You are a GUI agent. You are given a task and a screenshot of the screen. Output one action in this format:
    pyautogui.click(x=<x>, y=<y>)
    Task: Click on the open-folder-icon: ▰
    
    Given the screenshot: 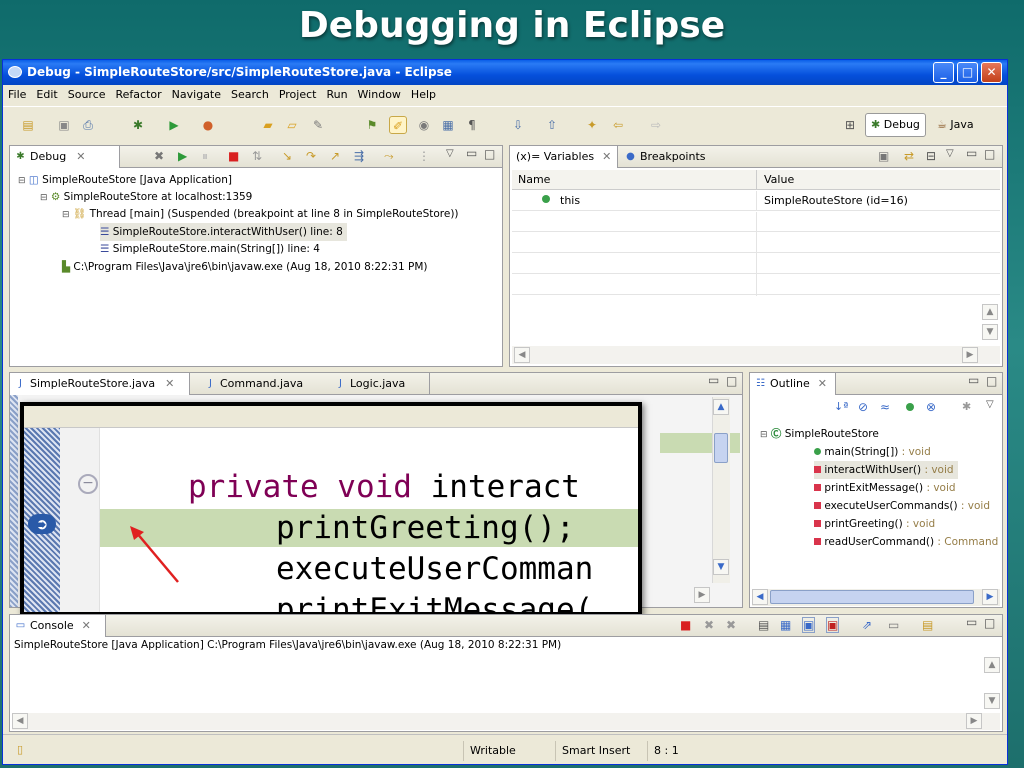 What is the action you would take?
    pyautogui.click(x=268, y=125)
    